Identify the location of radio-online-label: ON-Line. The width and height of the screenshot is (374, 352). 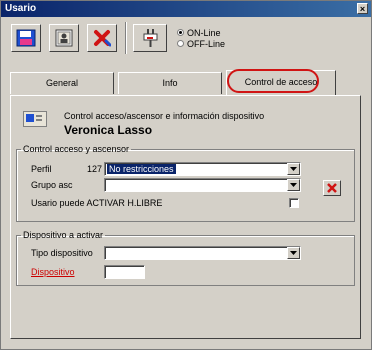
(204, 32).